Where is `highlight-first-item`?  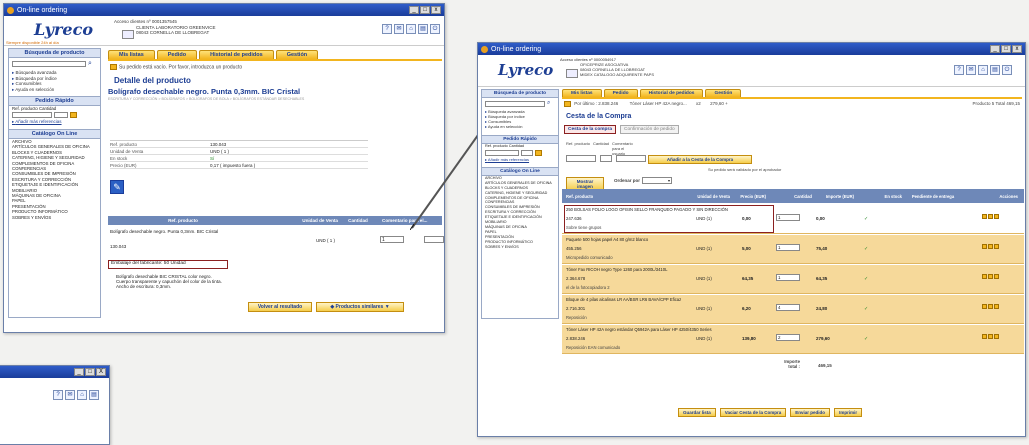
highlight-first-item is located at coordinates (669, 219).